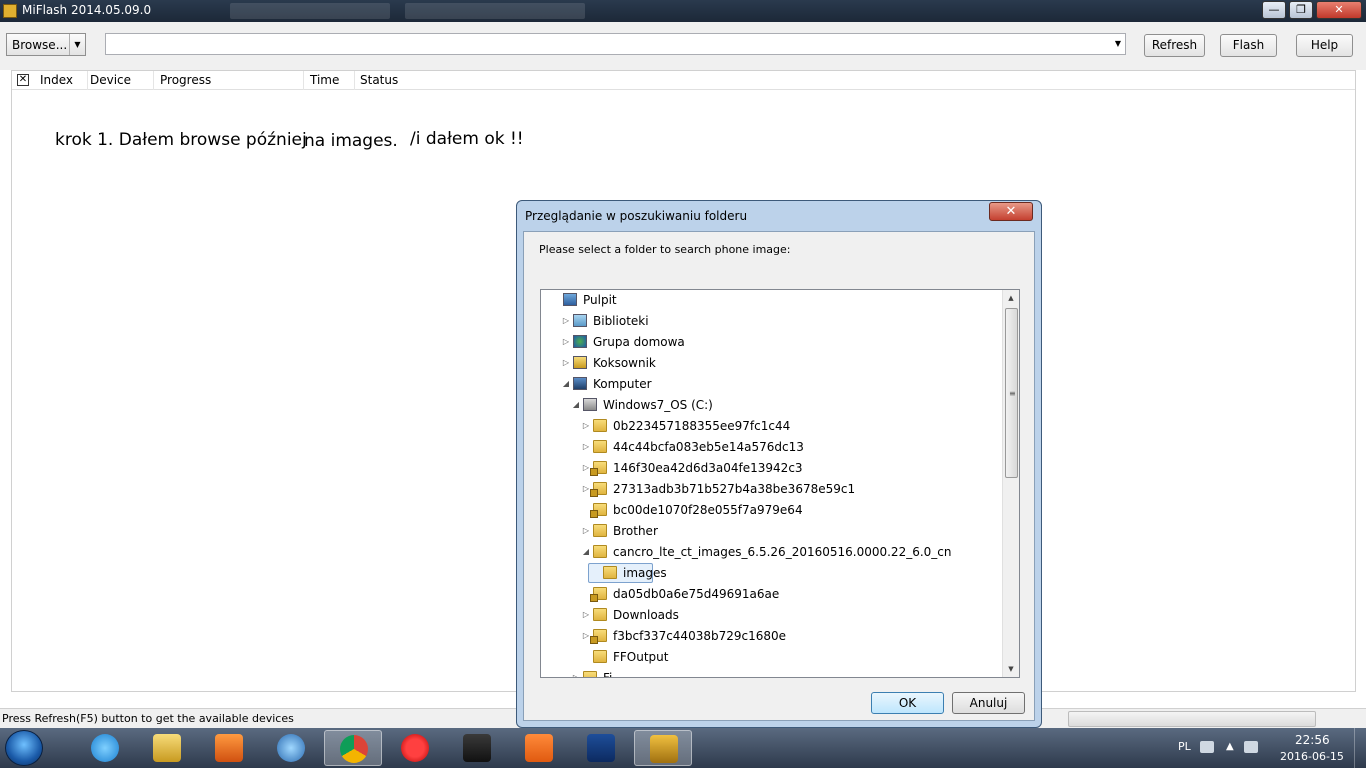 This screenshot has height=768, width=1366. Describe the element at coordinates (624, 363) in the screenshot. I see `tree-item-label: Koksownik` at that location.